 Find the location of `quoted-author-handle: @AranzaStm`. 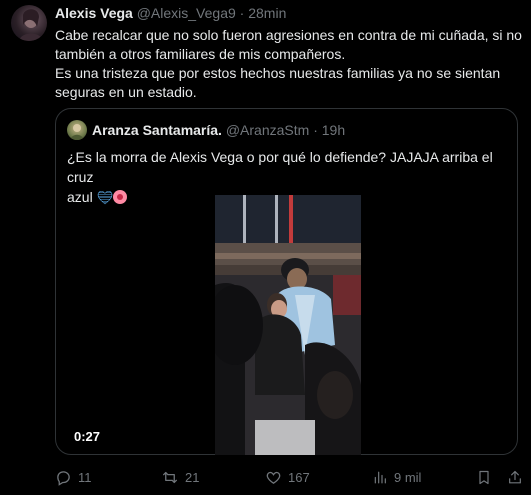

quoted-author-handle: @AranzaStm is located at coordinates (267, 130).